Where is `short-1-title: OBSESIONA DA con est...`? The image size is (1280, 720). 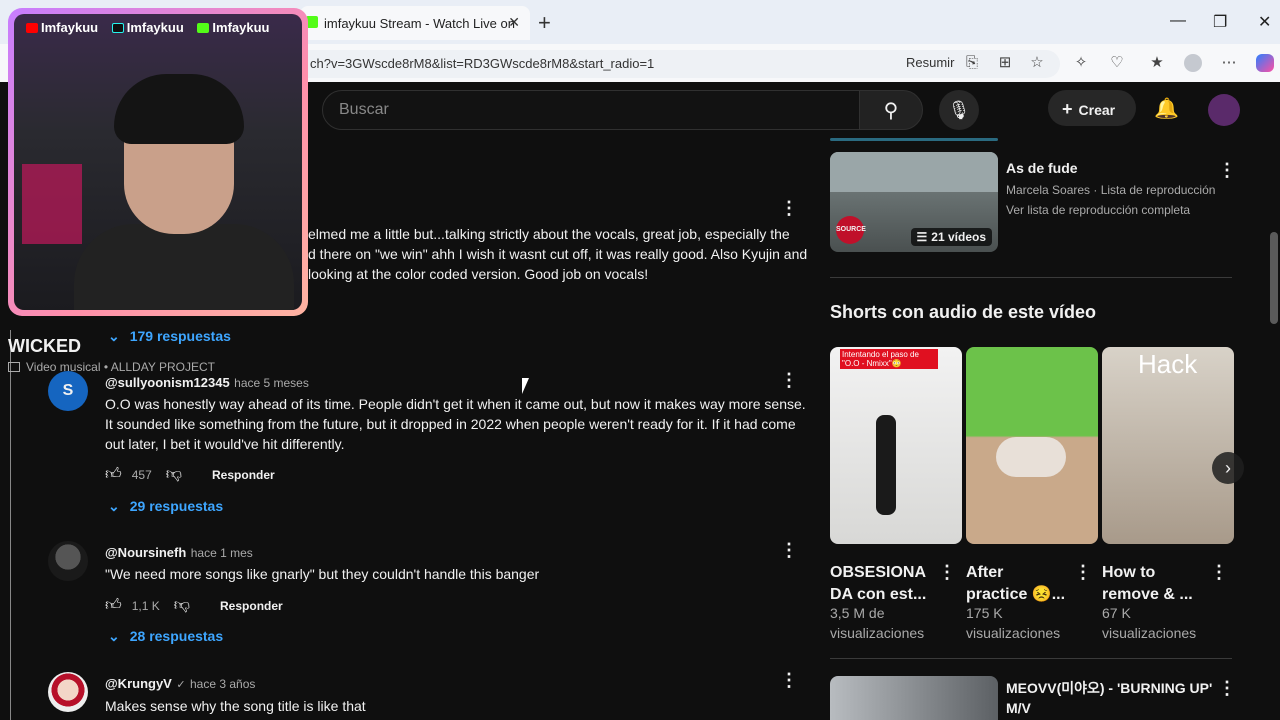 short-1-title: OBSESIONA DA con est... is located at coordinates (886, 584).